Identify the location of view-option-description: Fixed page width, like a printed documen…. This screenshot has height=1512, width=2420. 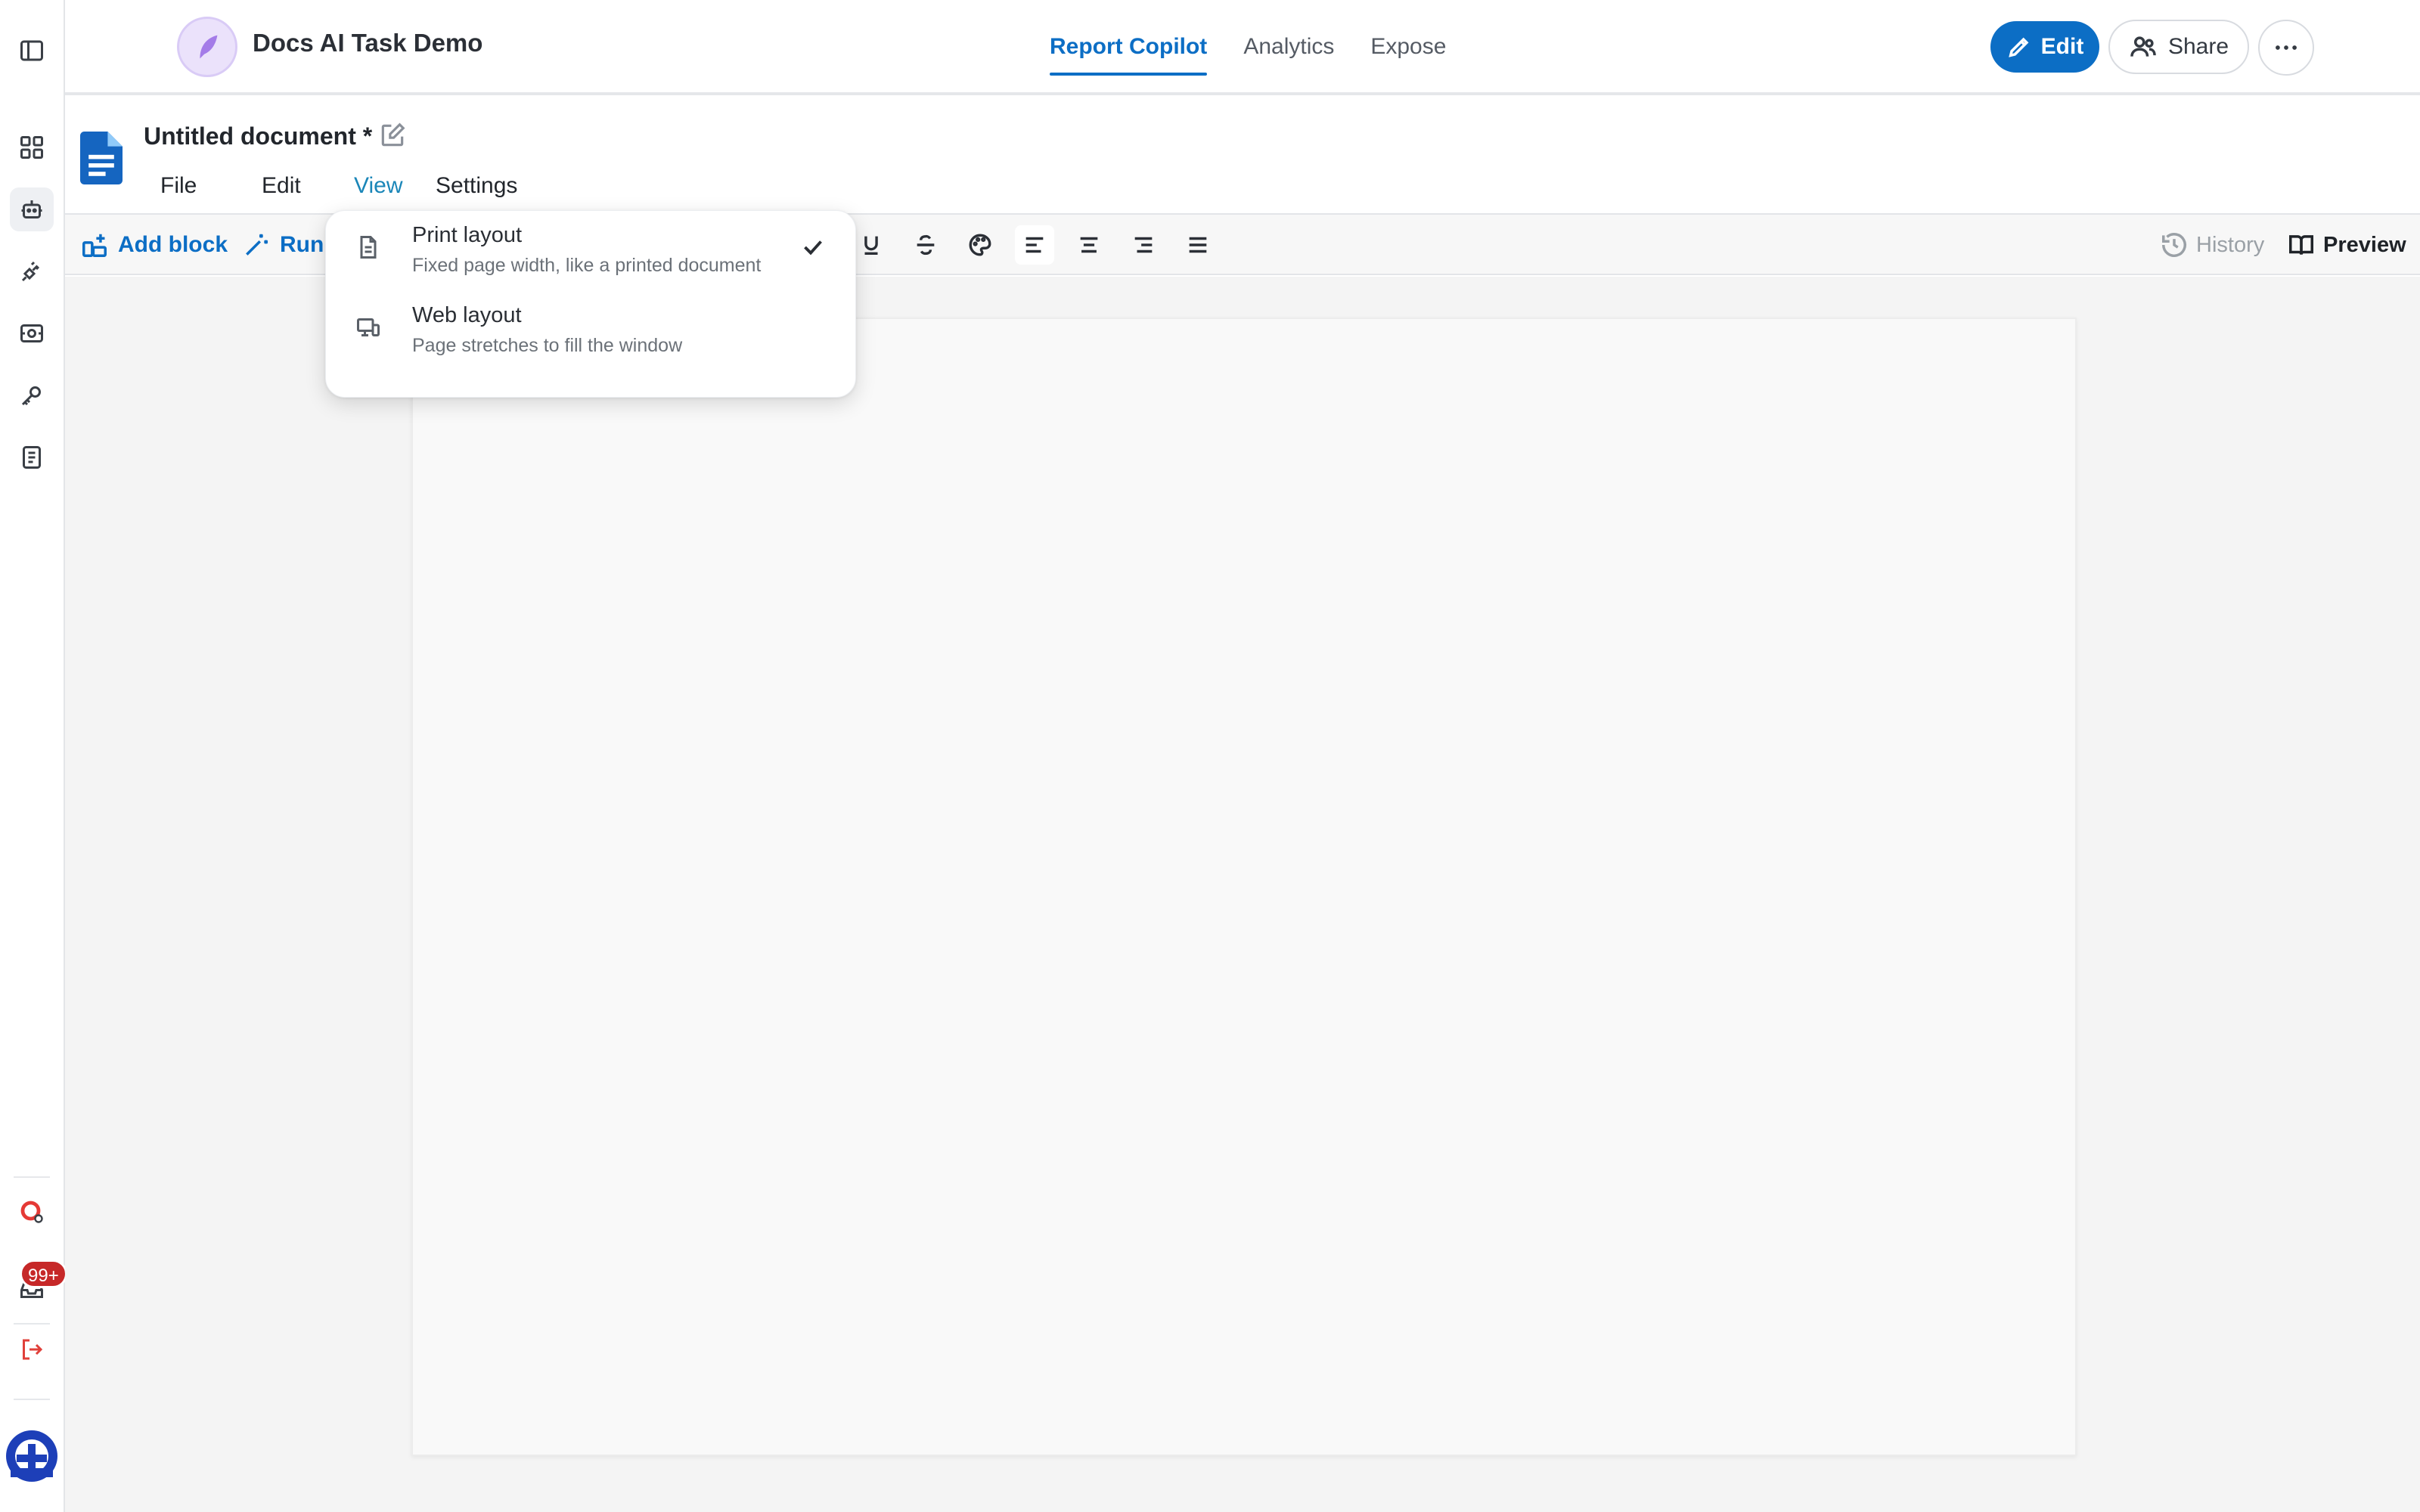
(587, 265).